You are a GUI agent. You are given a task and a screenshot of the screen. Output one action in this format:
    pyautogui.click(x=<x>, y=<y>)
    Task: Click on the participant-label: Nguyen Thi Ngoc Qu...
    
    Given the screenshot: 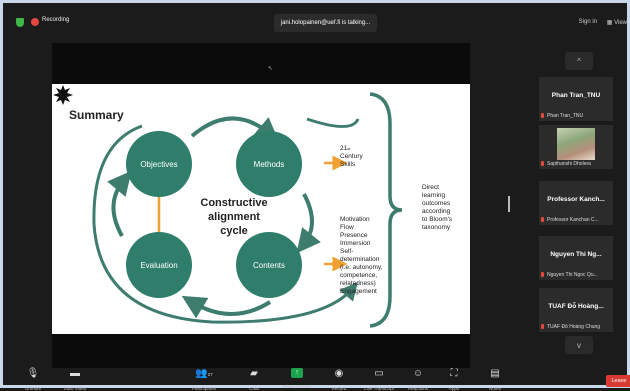 What is the action you would take?
    pyautogui.click(x=577, y=275)
    